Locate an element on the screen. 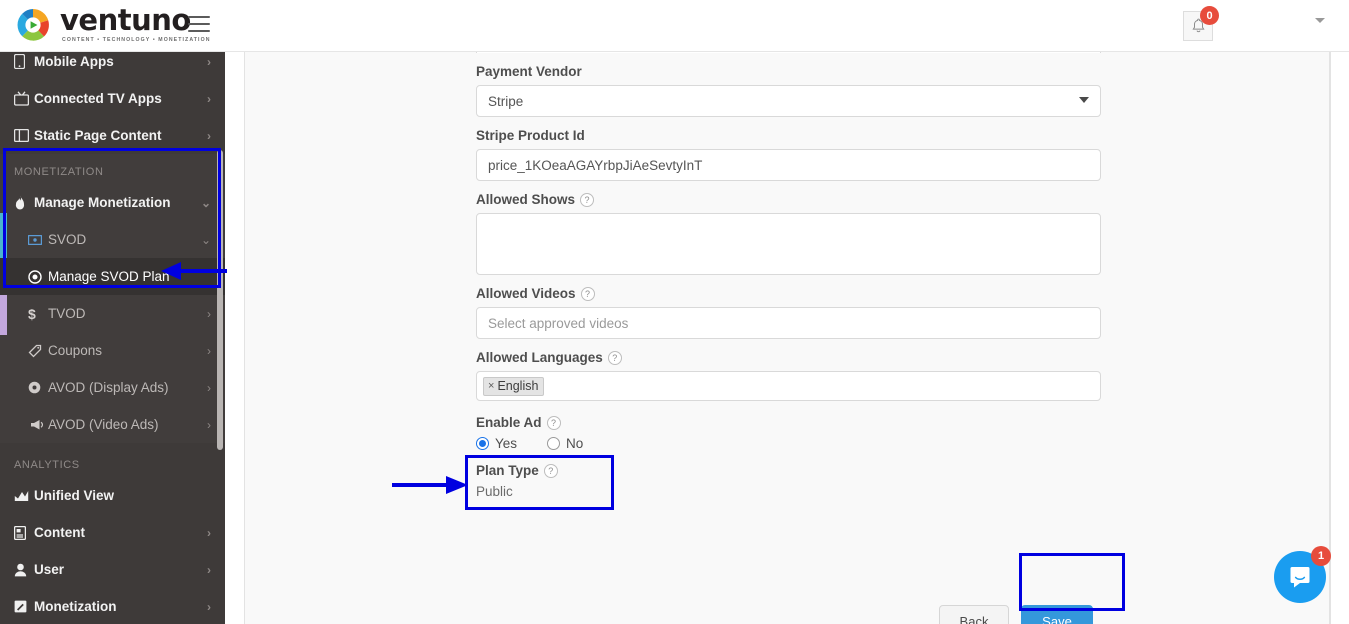  sidebar-item-label: Coupons is located at coordinates (75, 350).